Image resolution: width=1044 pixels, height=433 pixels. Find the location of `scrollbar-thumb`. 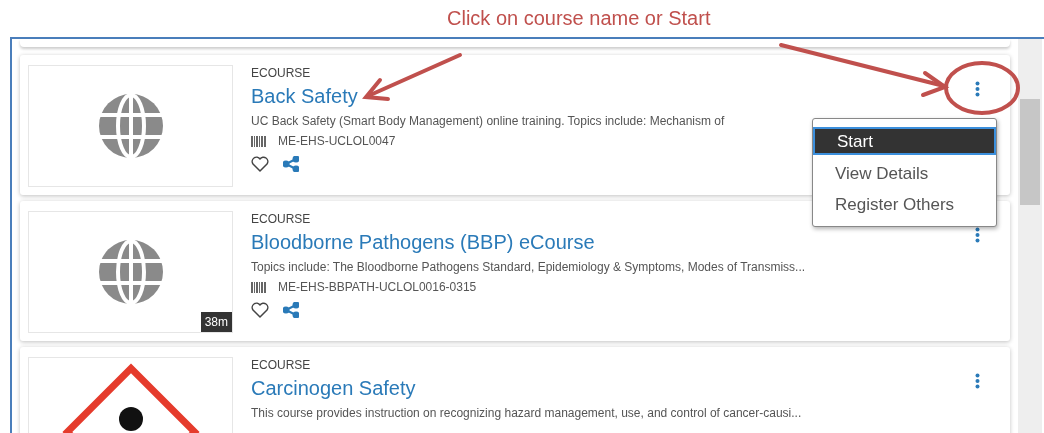

scrollbar-thumb is located at coordinates (1030, 152).